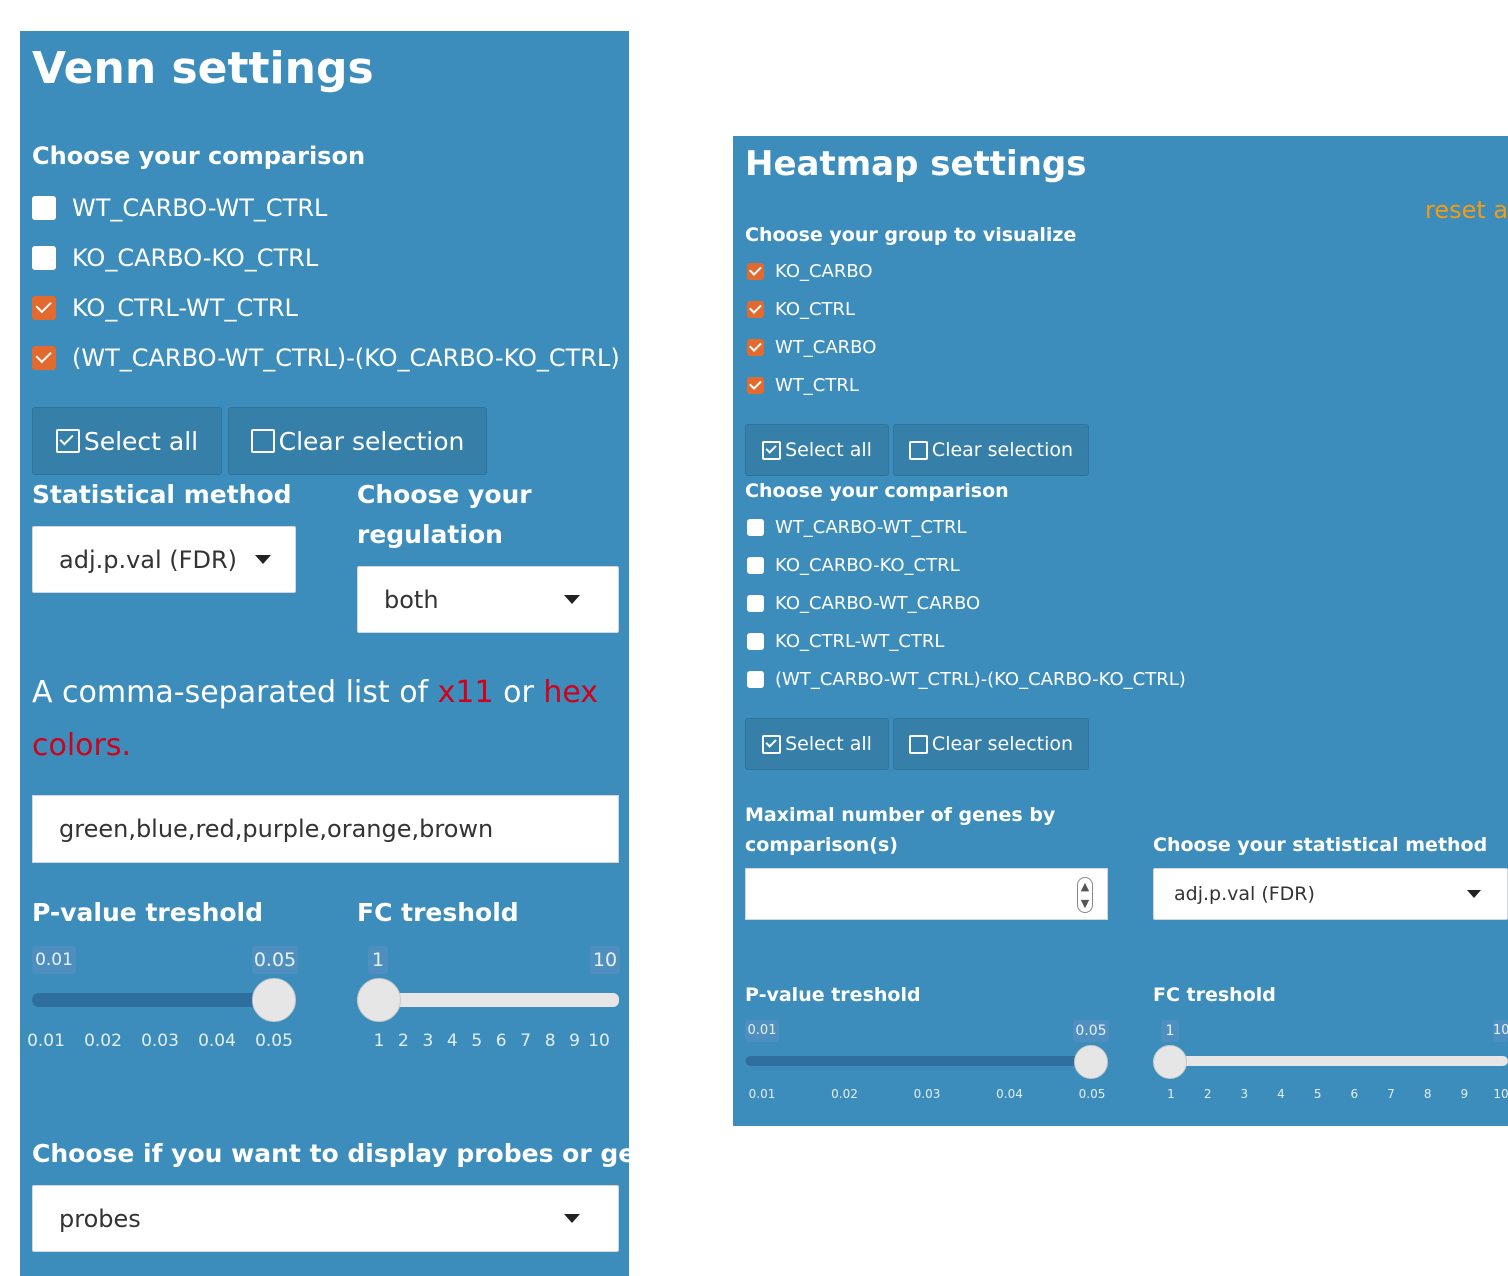  I want to click on venn-pvalue-min-label: 0.01, so click(54, 960).